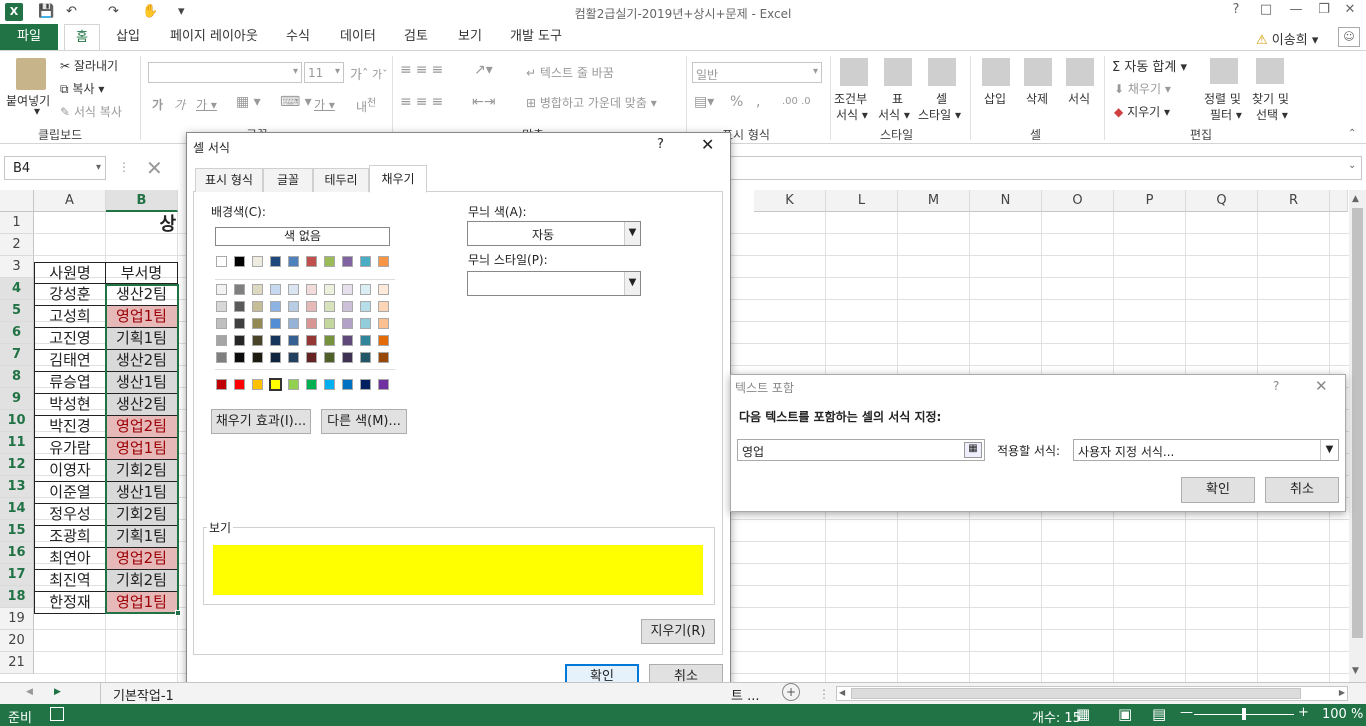  What do you see at coordinates (70, 493) in the screenshot?
I see `name-cell: 이준열` at bounding box center [70, 493].